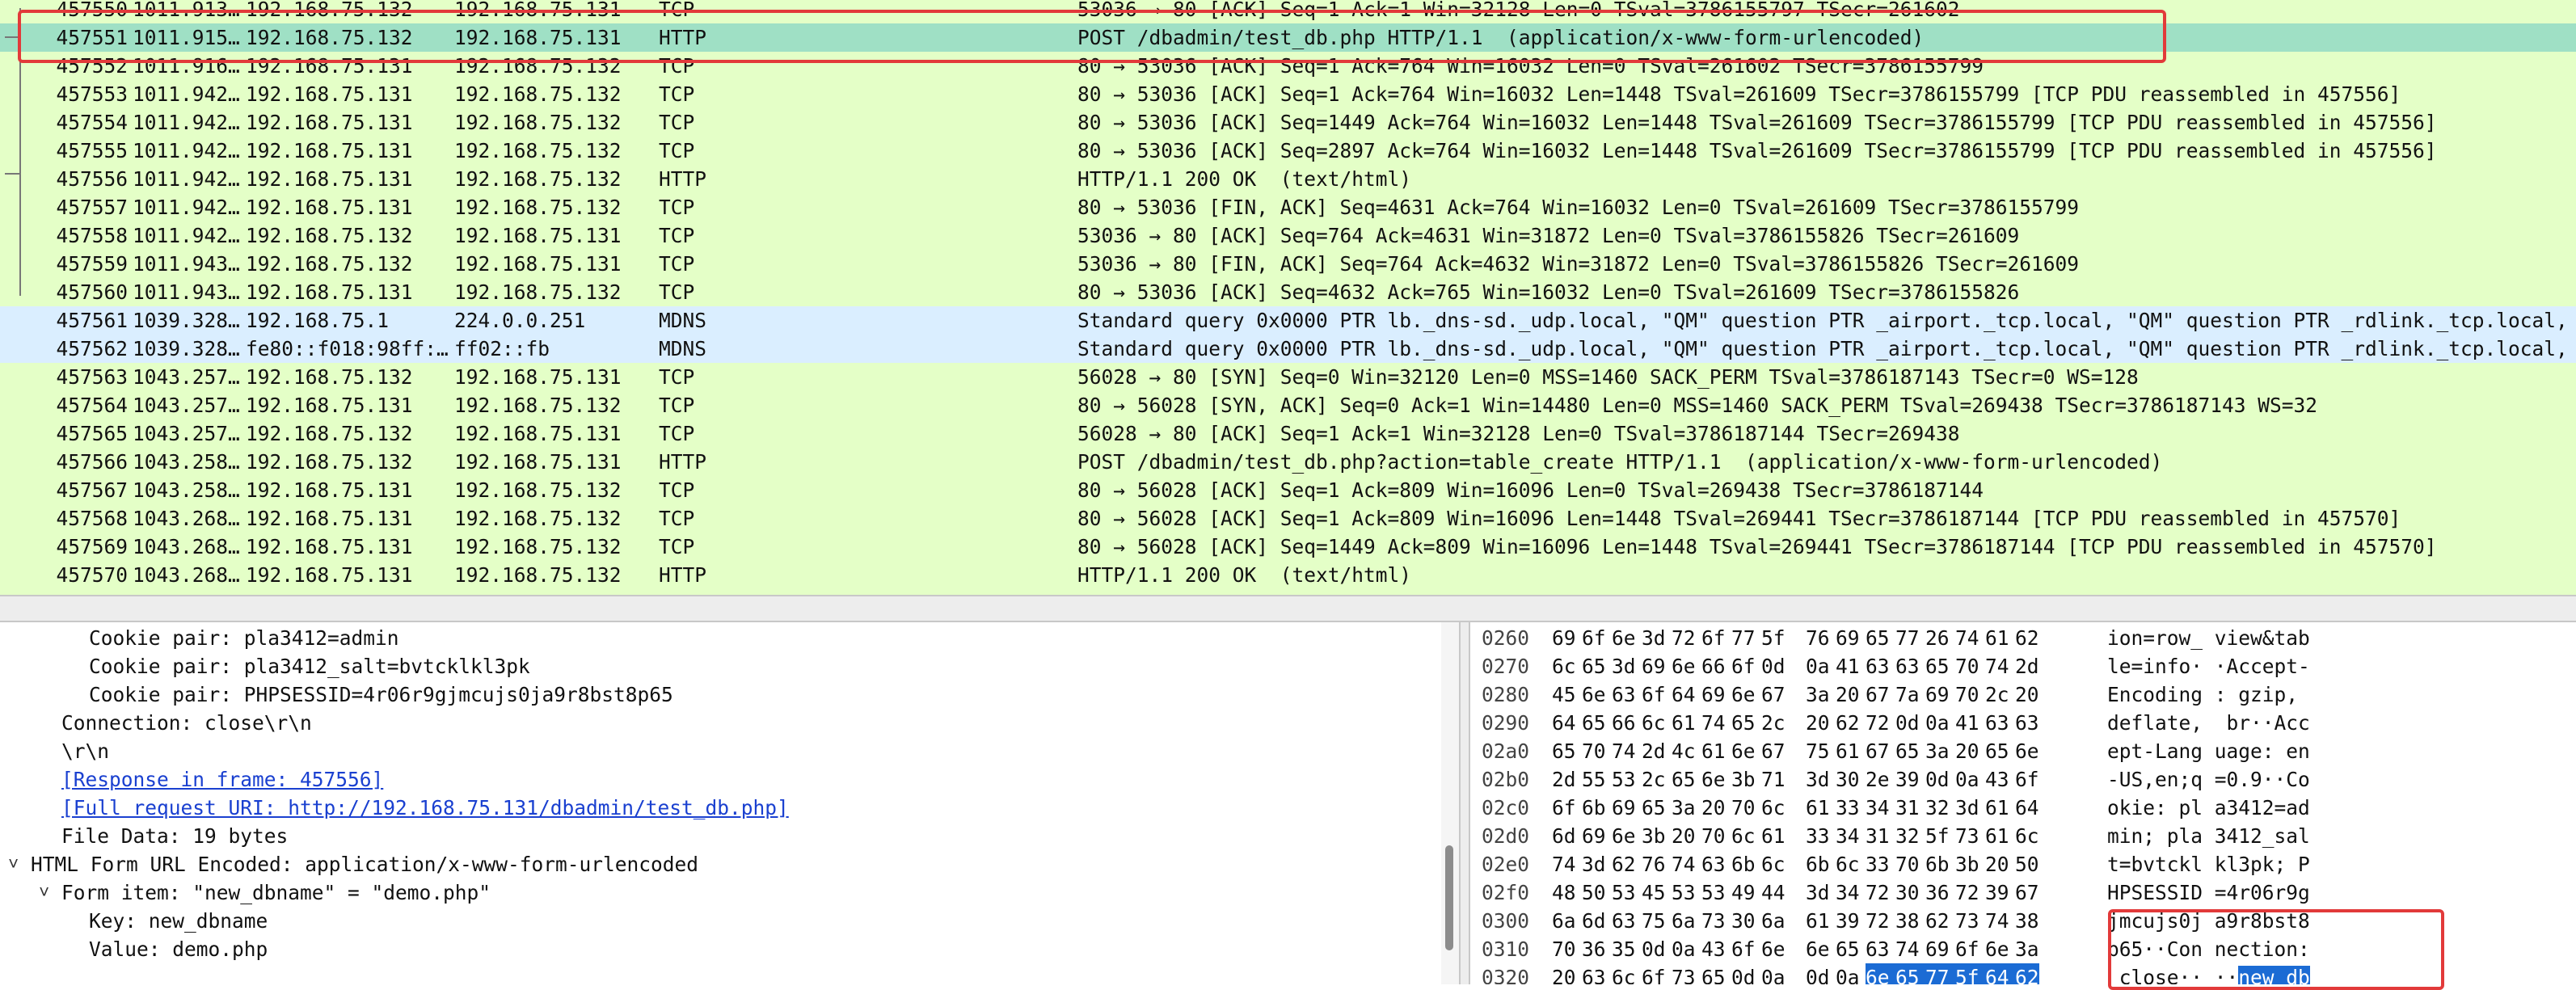 This screenshot has height=990, width=2576. Describe the element at coordinates (1597, 893) in the screenshot. I see `hex-byte: 50` at that location.